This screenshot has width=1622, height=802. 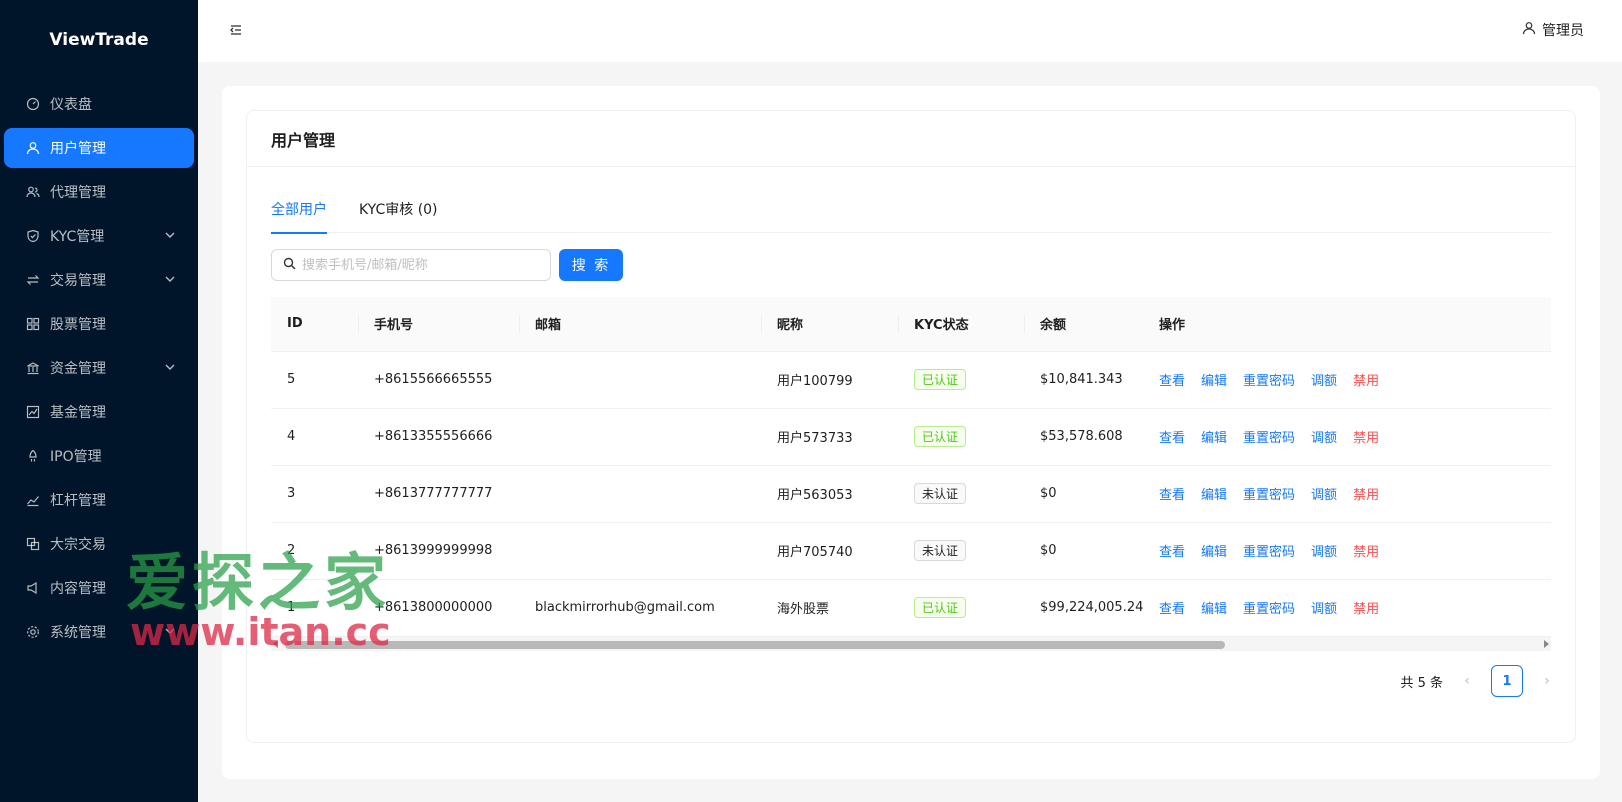 I want to click on tab-kyc-review: KYC审核 (0), so click(x=398, y=212).